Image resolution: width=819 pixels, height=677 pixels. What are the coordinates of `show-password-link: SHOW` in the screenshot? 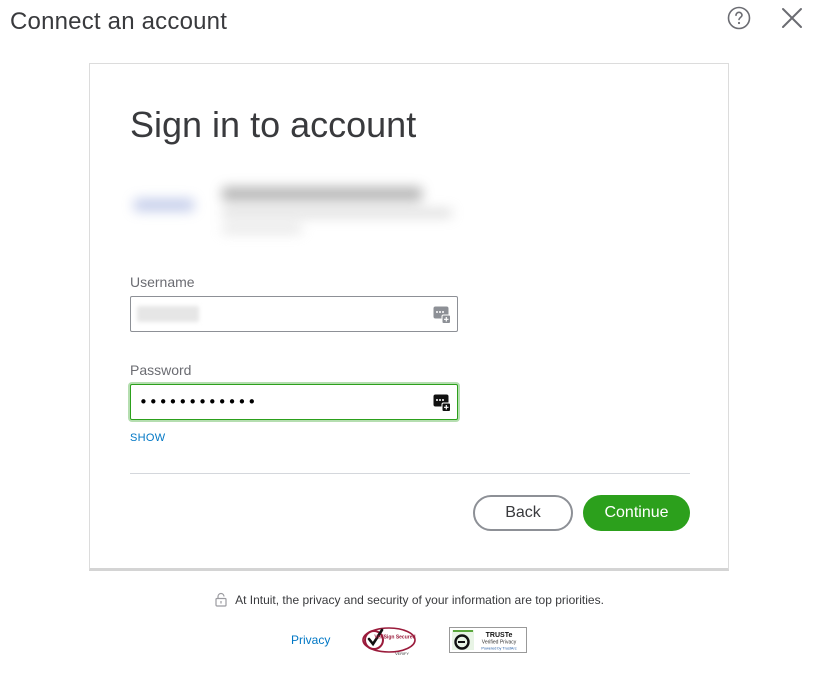 It's located at (147, 438).